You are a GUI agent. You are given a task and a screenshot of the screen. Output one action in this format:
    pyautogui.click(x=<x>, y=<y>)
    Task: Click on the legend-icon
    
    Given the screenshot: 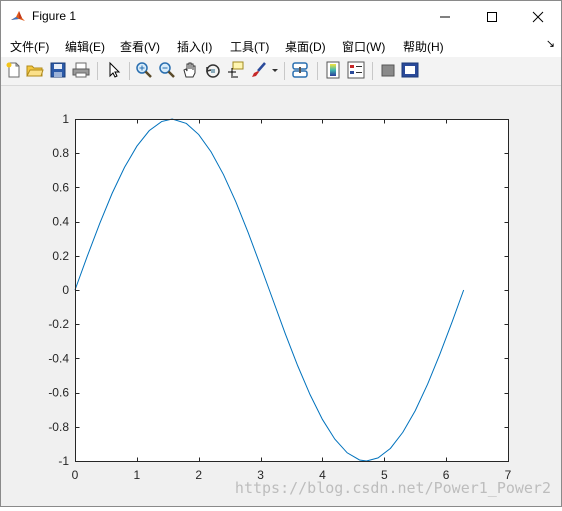 What is the action you would take?
    pyautogui.click(x=356, y=70)
    